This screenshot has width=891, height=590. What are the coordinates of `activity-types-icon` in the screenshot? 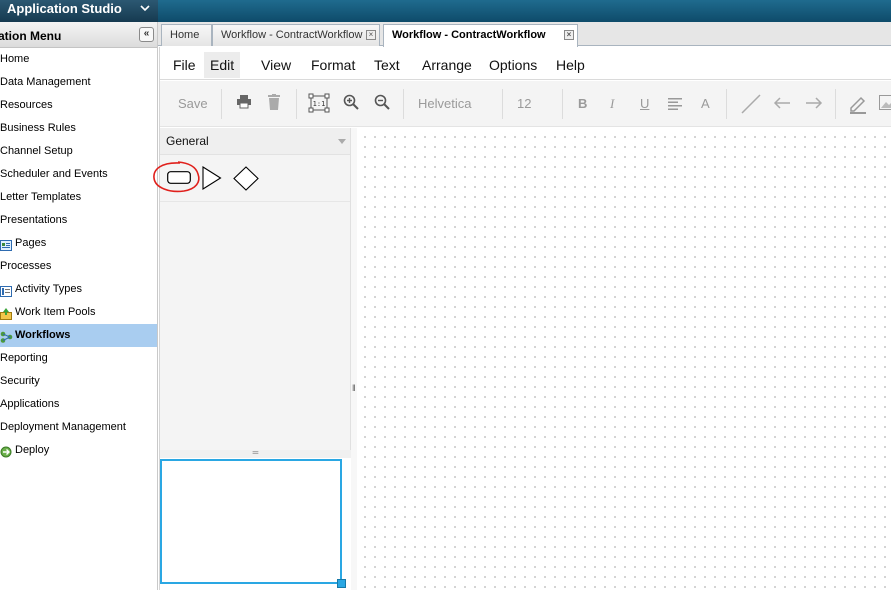 It's located at (6, 290).